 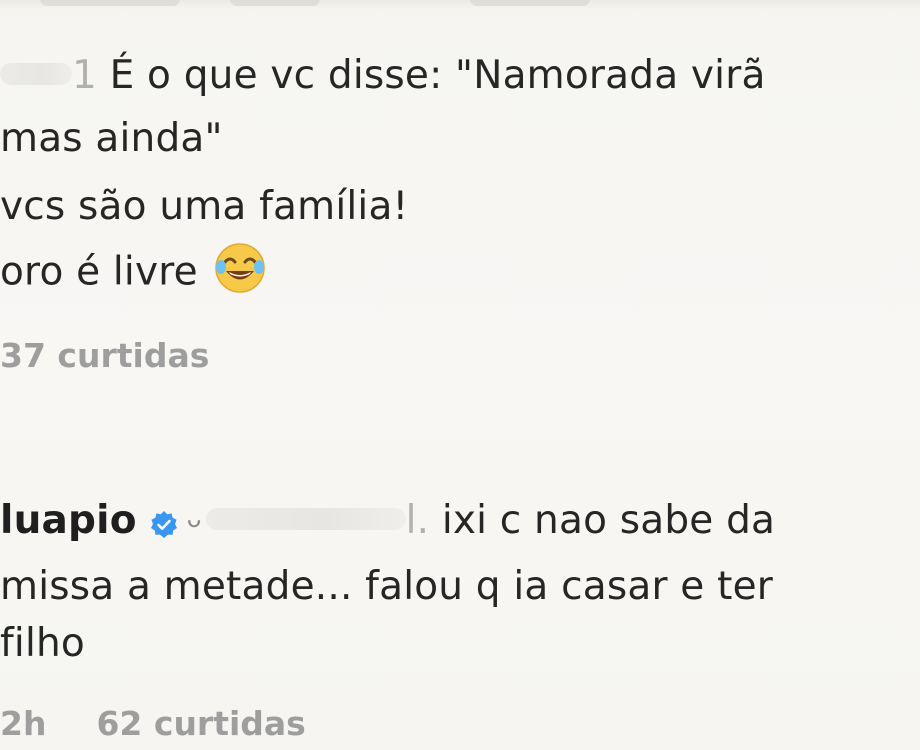 I want to click on comment-1-line-4-text: oro é livre, so click(x=99, y=272).